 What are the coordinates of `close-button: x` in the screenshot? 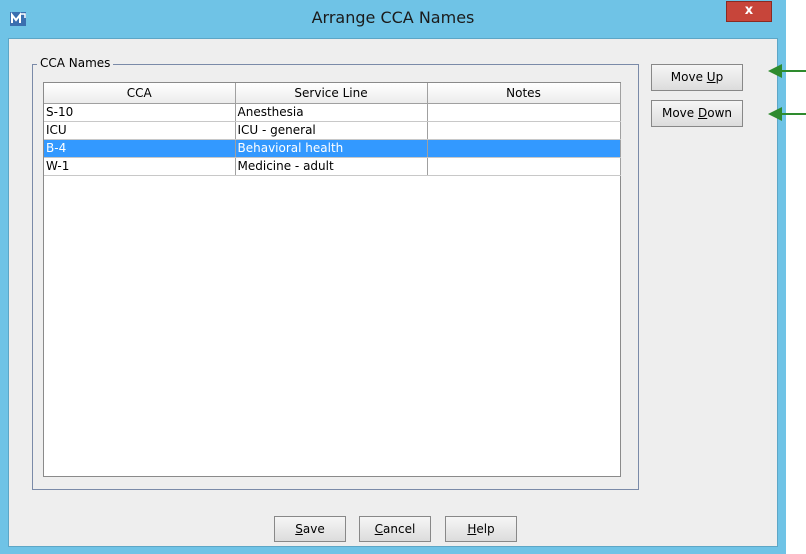 It's located at (749, 11).